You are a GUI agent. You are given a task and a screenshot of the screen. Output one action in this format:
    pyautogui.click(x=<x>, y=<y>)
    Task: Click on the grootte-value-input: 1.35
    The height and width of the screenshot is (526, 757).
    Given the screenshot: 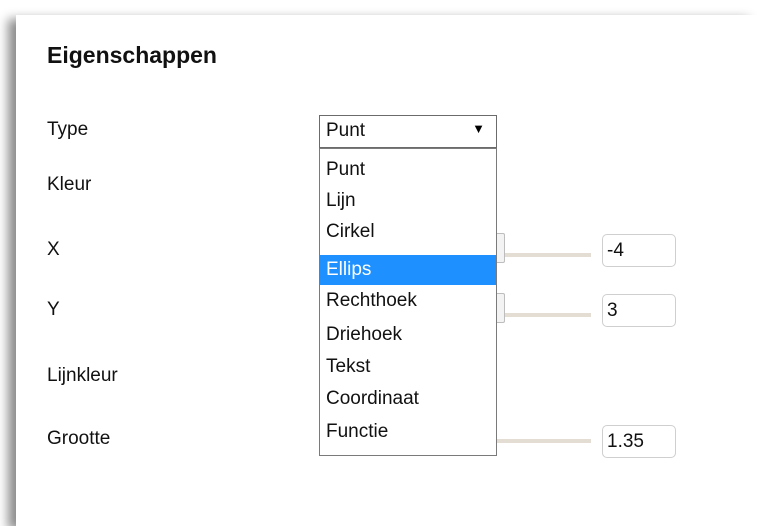 What is the action you would take?
    pyautogui.click(x=639, y=441)
    